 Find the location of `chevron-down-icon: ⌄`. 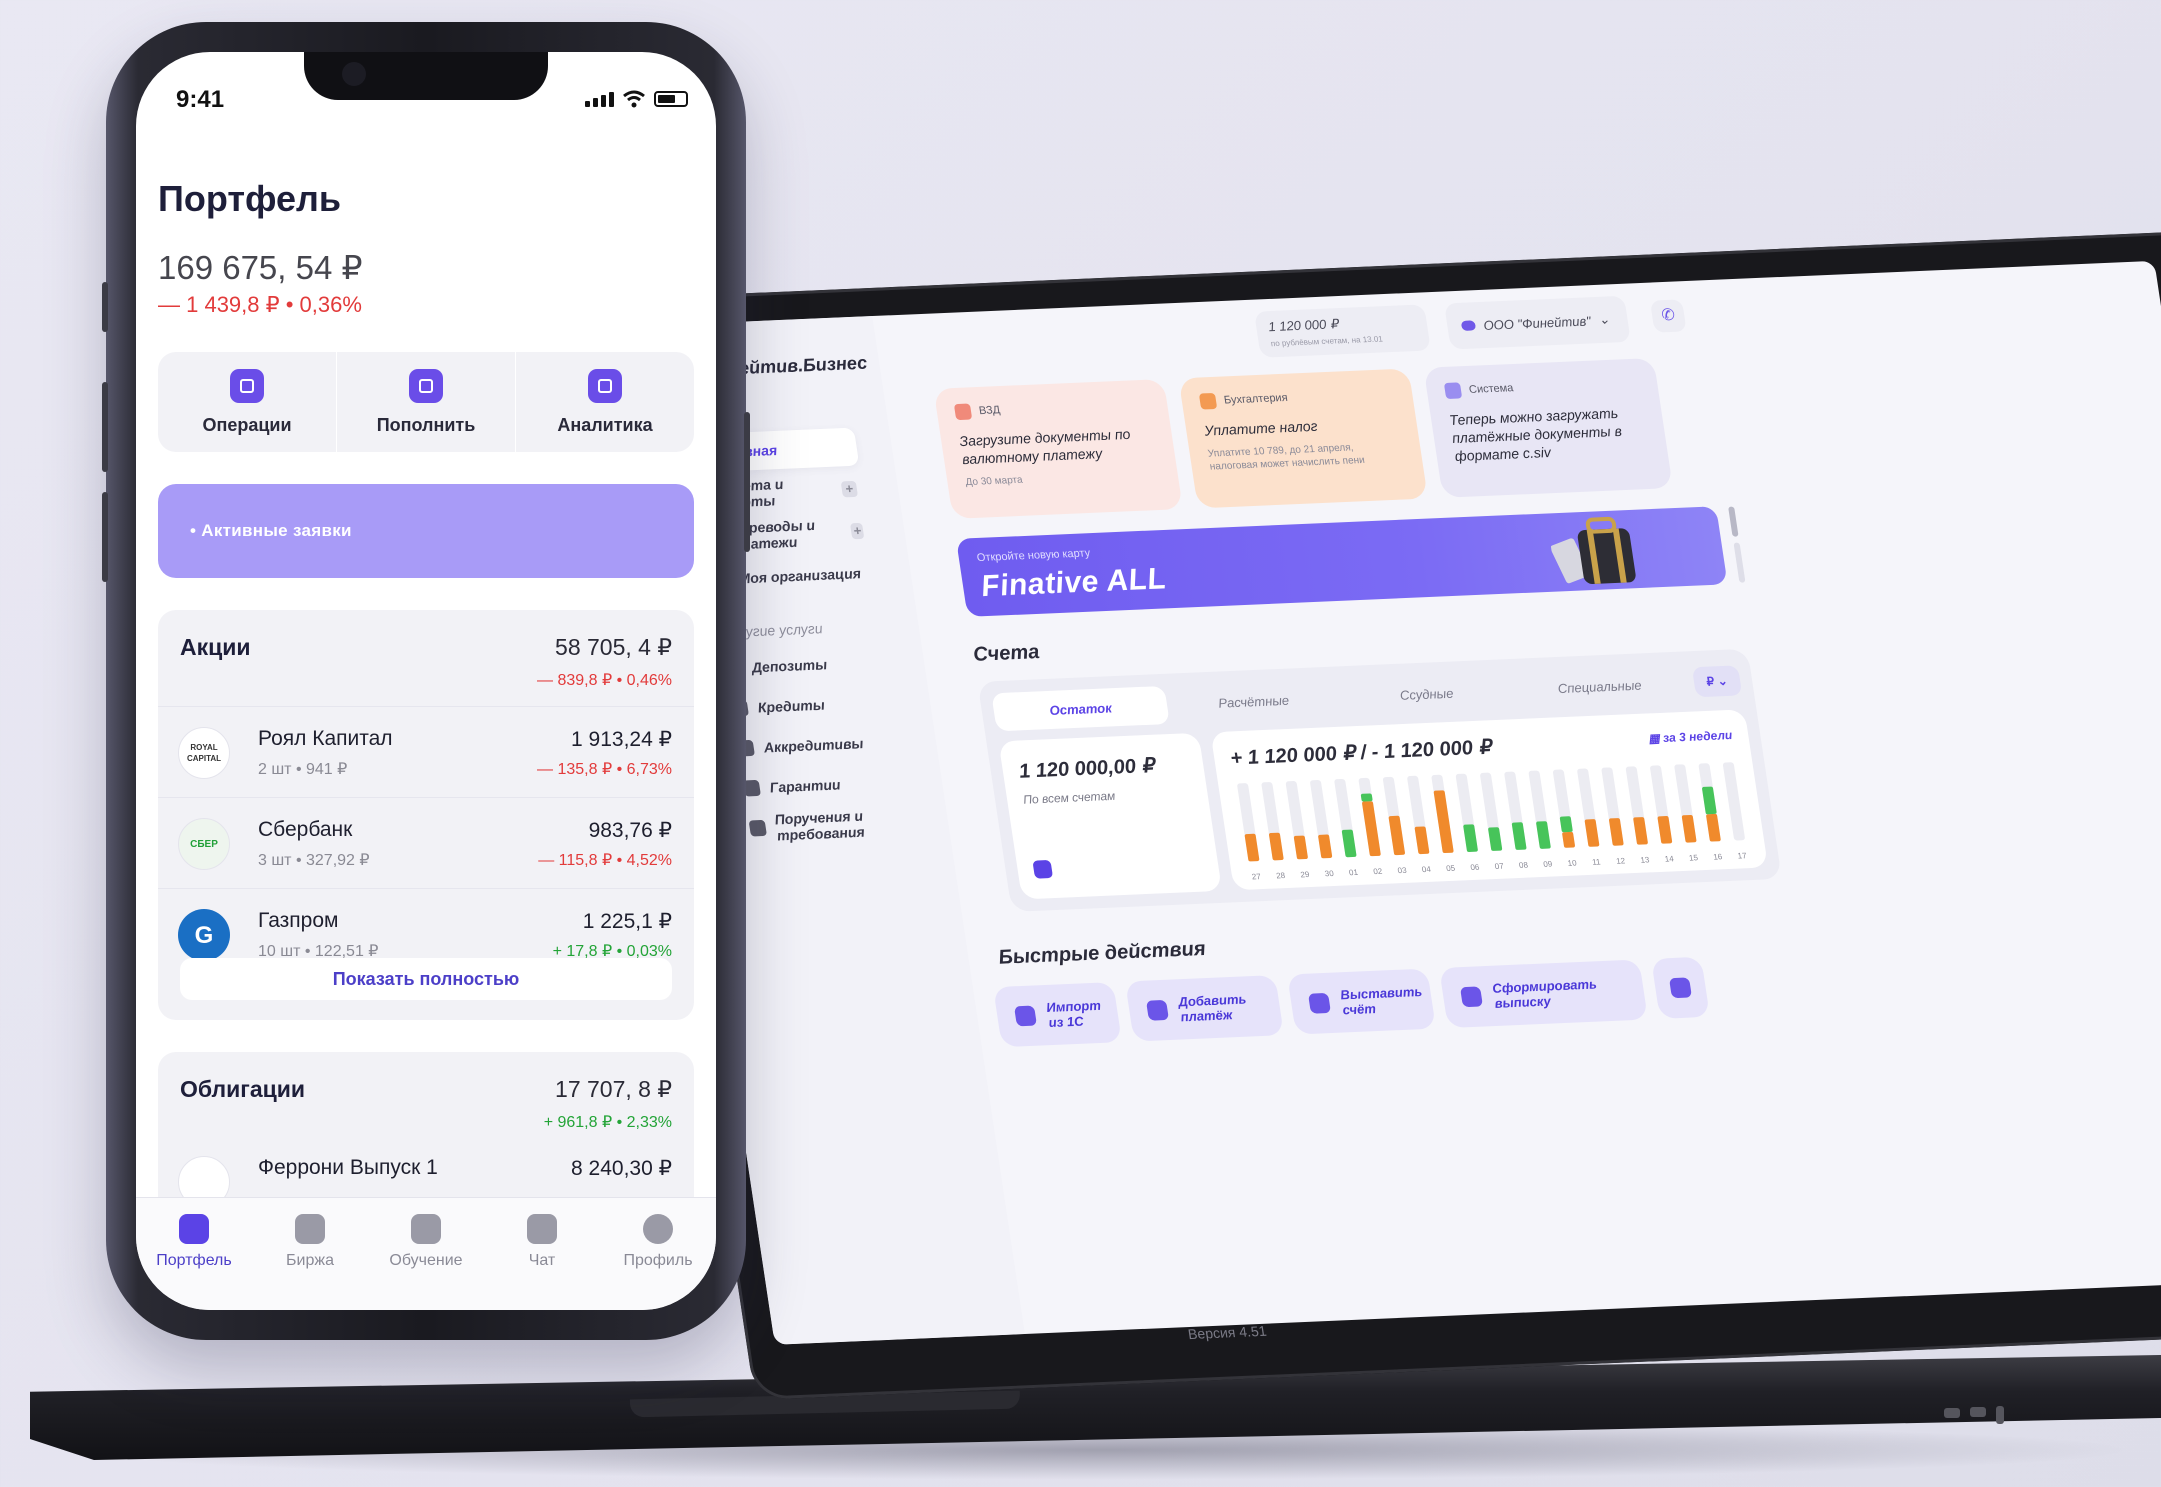

chevron-down-icon: ⌄ is located at coordinates (1604, 319).